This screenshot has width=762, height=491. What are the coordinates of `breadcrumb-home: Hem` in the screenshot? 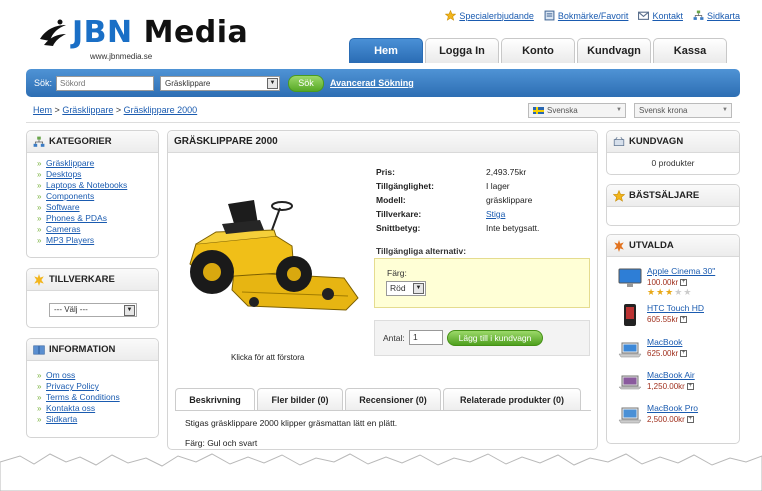 It's located at (42, 110).